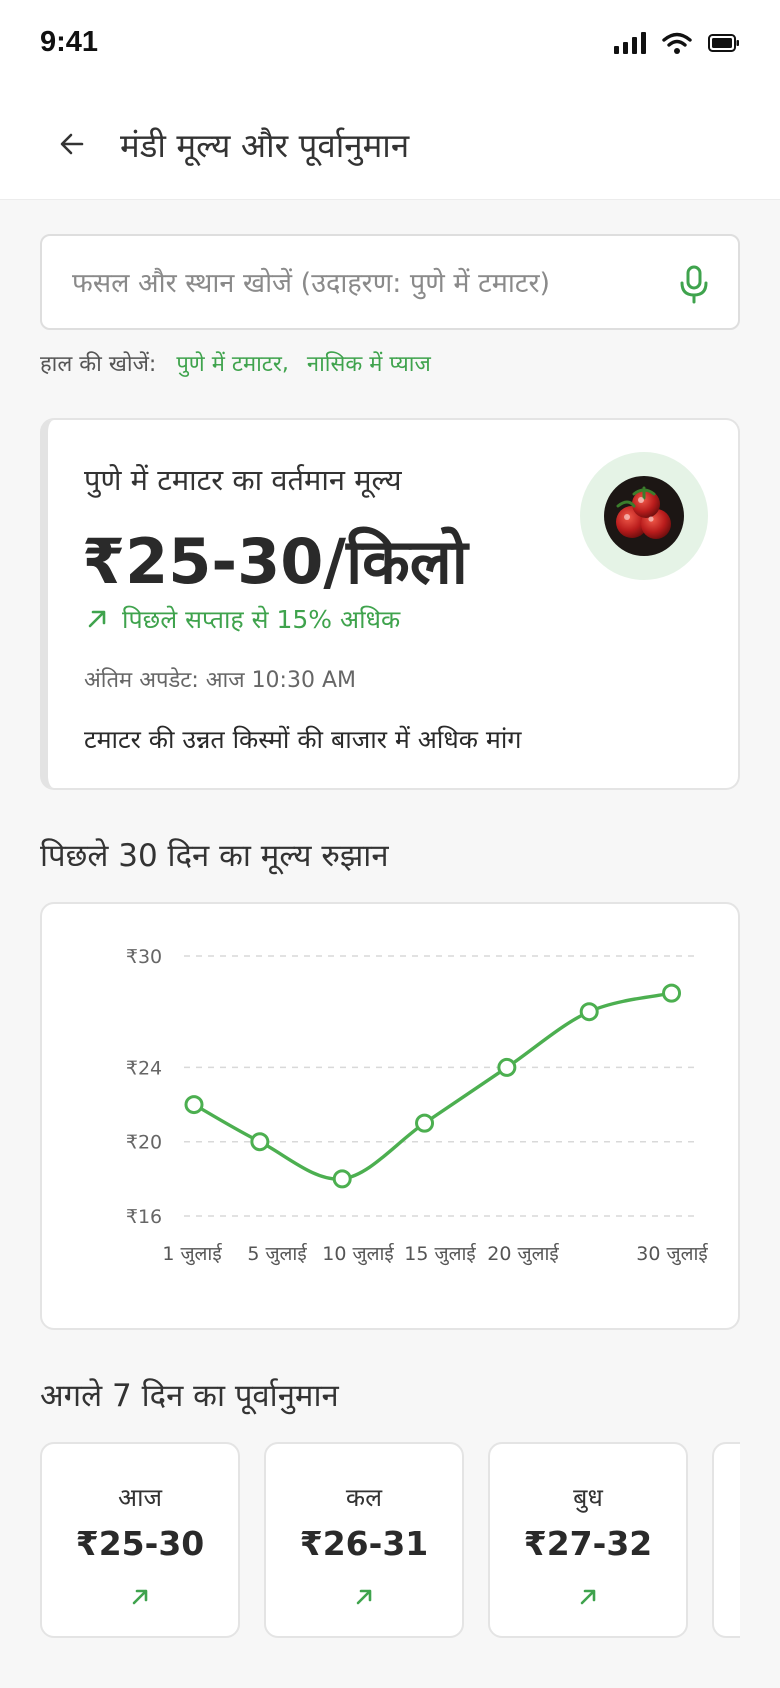  What do you see at coordinates (229, 363) in the screenshot?
I see `recent-search-link: पुणे में टमाटर` at bounding box center [229, 363].